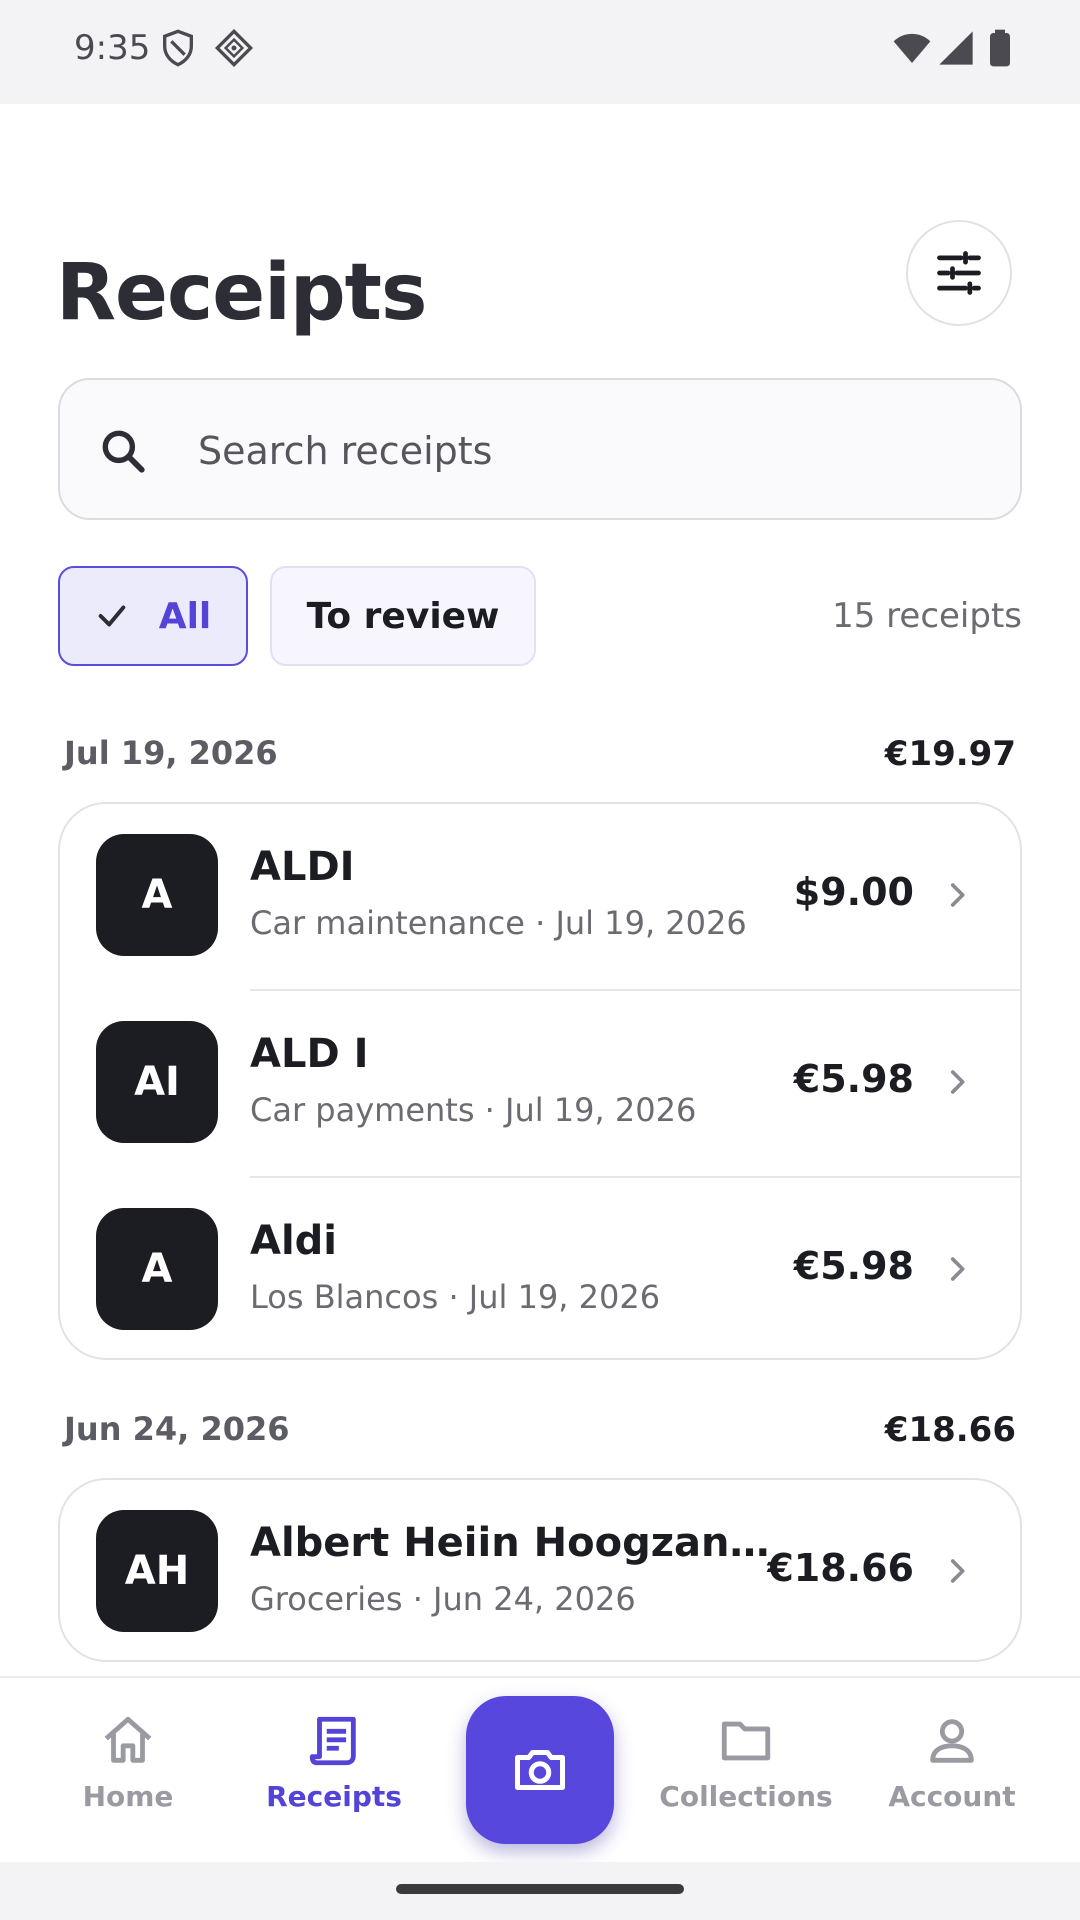  I want to click on nav-label: Receipts, so click(334, 1796).